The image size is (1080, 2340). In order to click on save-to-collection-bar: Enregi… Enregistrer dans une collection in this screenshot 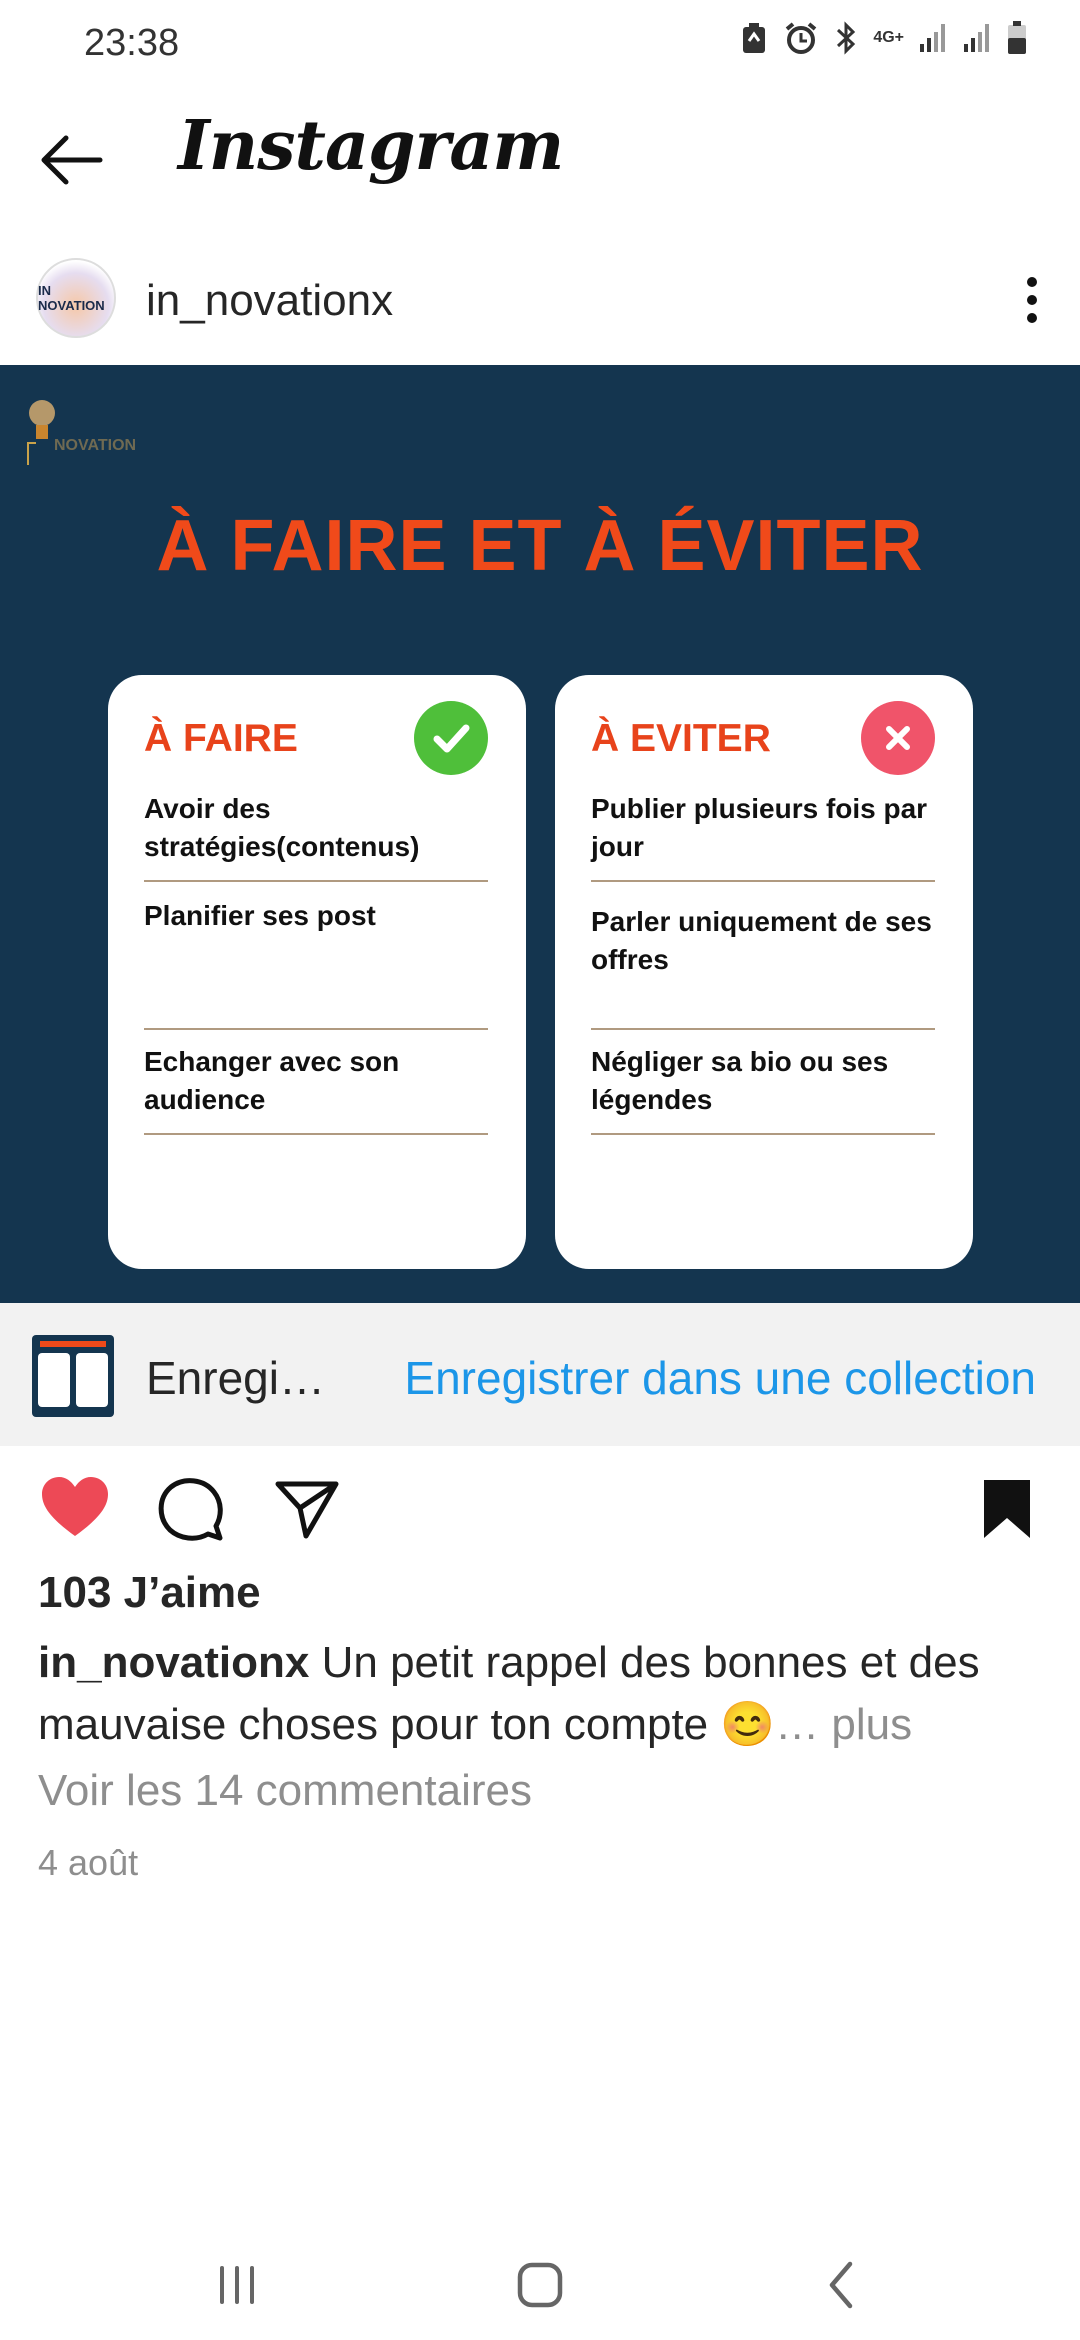, I will do `click(540, 1374)`.